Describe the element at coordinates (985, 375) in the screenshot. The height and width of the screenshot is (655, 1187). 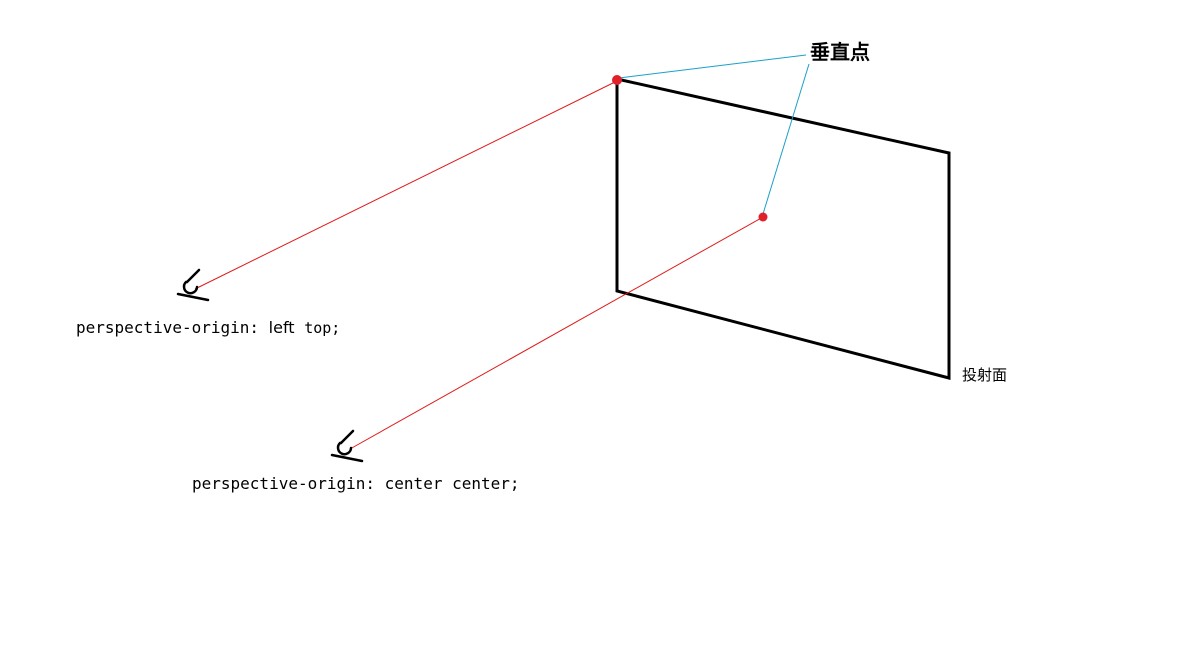
I see `projection-plane-label: 投射面` at that location.